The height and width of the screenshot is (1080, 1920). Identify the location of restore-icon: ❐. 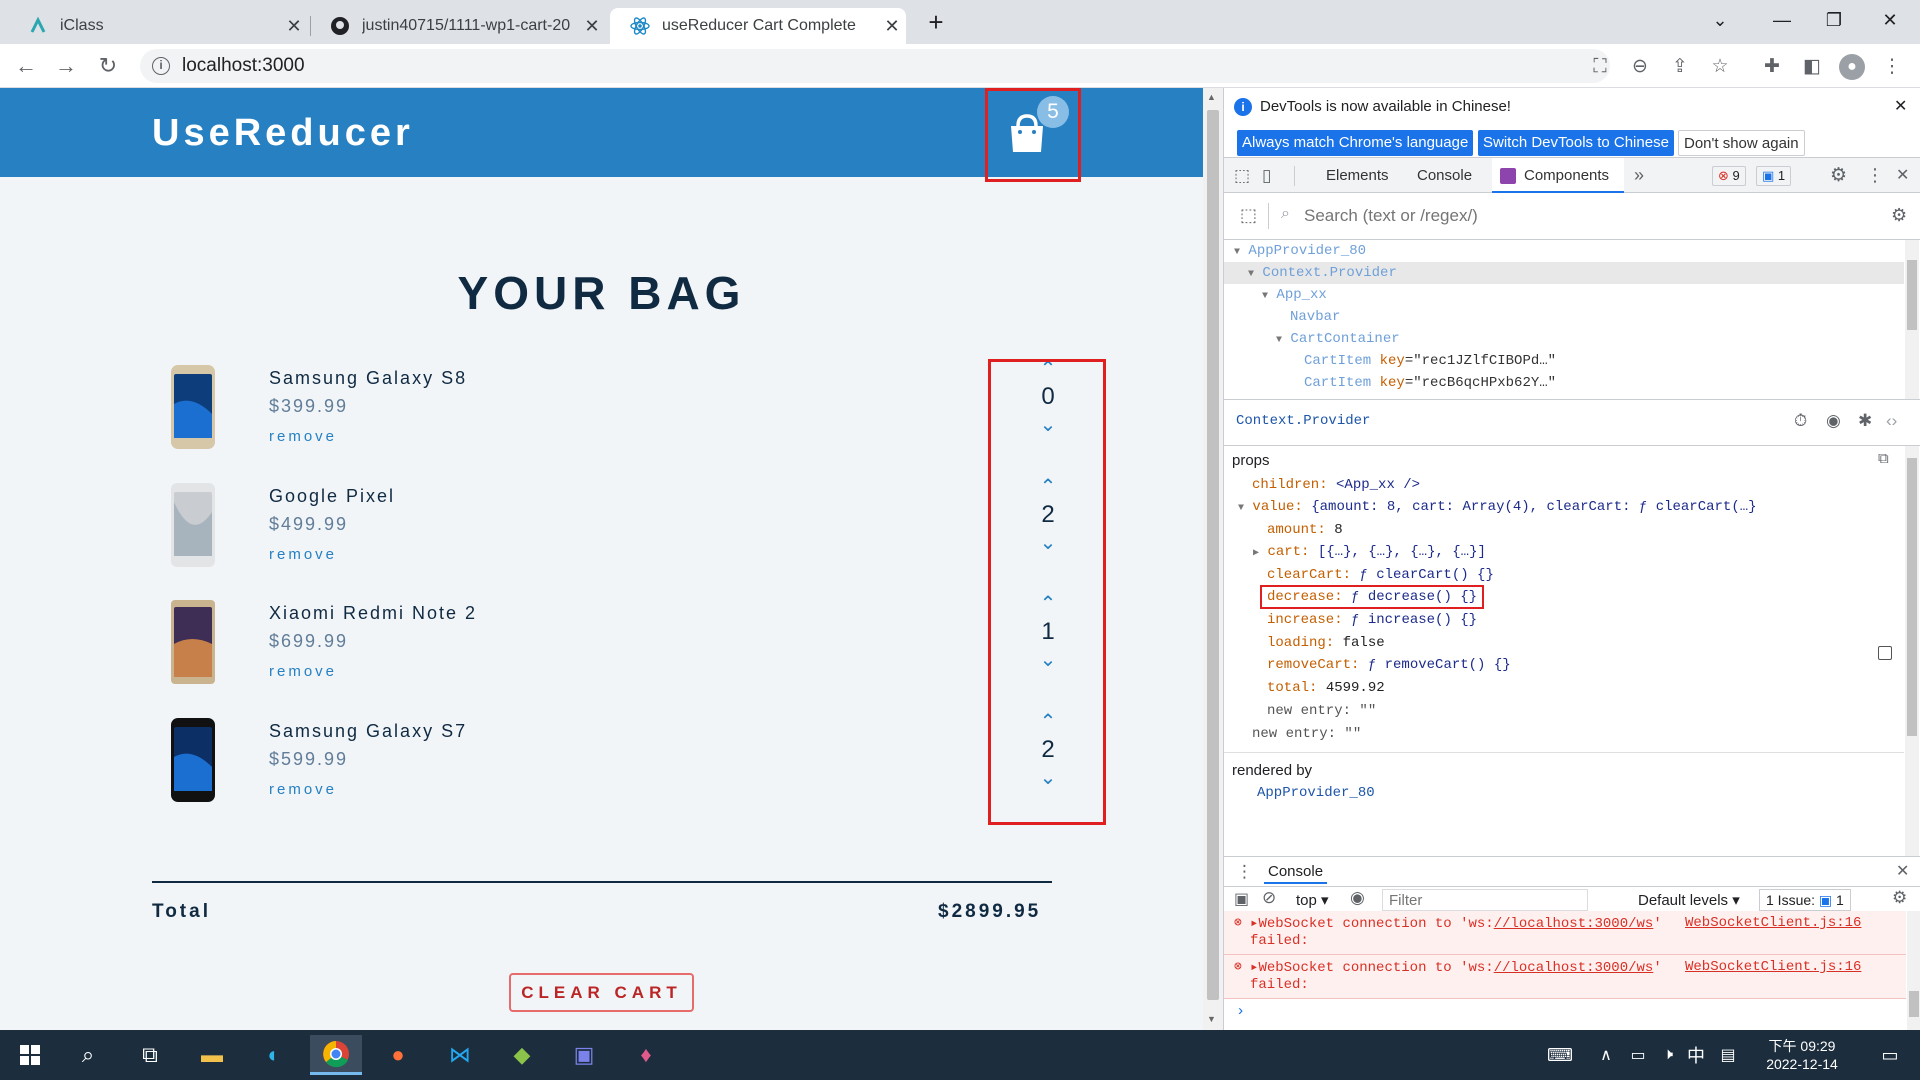
(1834, 20).